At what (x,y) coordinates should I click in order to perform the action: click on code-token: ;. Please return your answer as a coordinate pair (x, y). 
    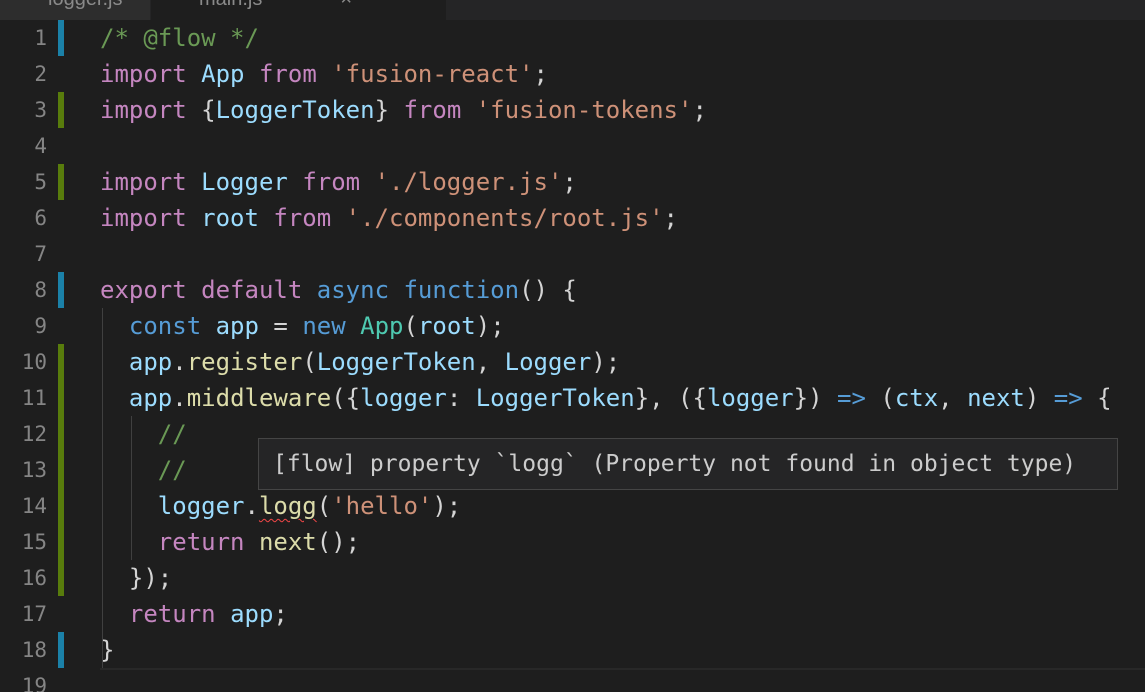
    Looking at the image, I should click on (699, 110).